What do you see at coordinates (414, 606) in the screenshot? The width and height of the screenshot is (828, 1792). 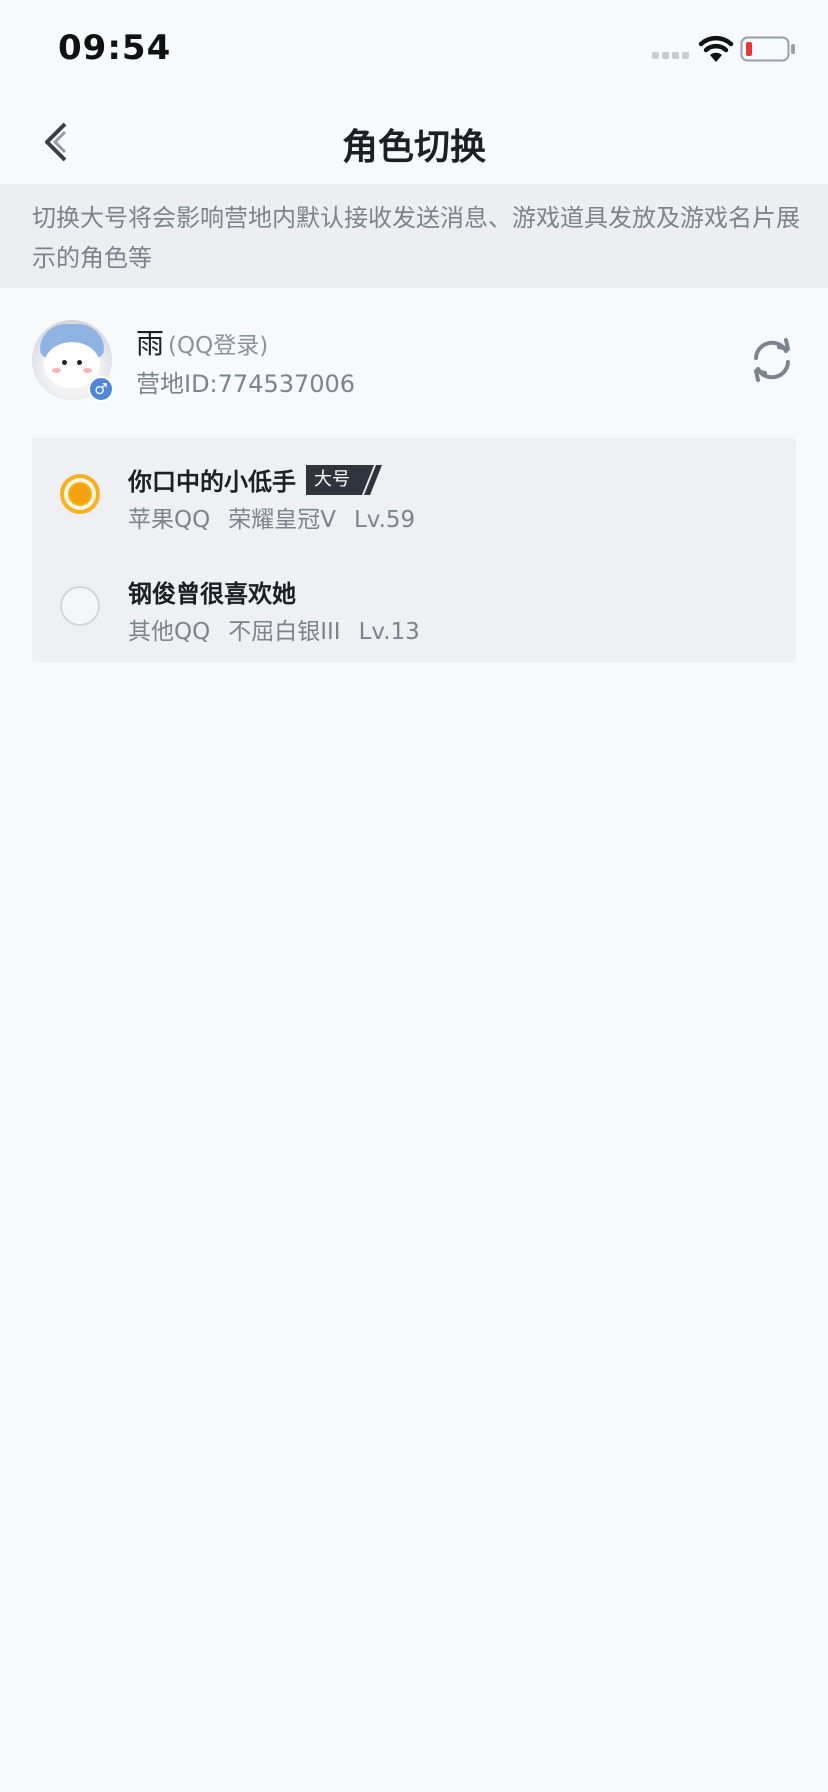 I see `role-item: 钢俊曾很喜欢她 其他QQ 不屈白银III Lv.13` at bounding box center [414, 606].